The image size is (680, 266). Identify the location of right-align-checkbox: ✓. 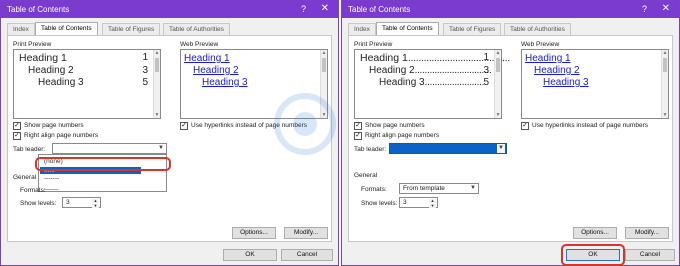
(17, 136).